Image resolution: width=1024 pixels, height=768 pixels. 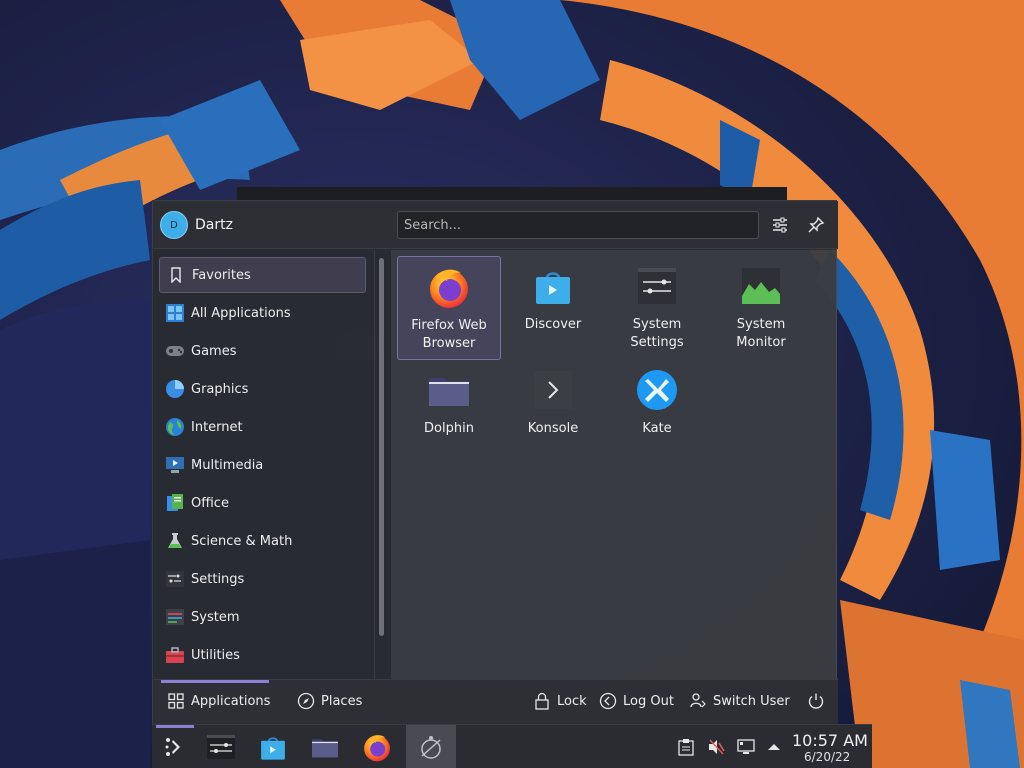 What do you see at coordinates (241, 313) in the screenshot?
I see `category-label: All Applications` at bounding box center [241, 313].